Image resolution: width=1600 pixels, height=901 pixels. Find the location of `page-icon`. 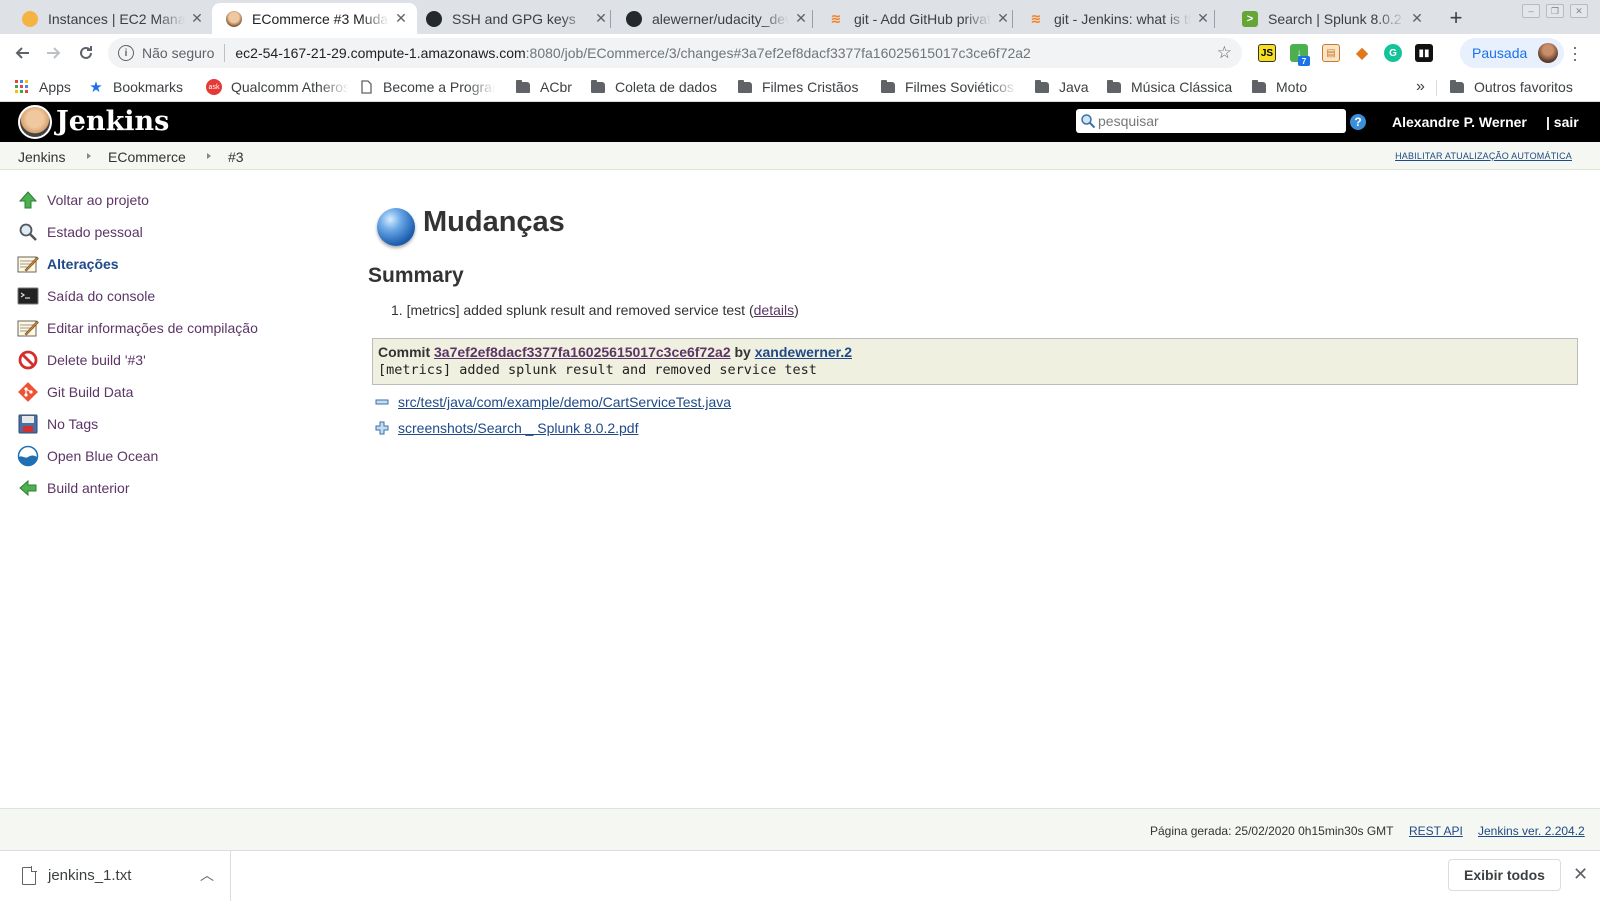

page-icon is located at coordinates (366, 87).